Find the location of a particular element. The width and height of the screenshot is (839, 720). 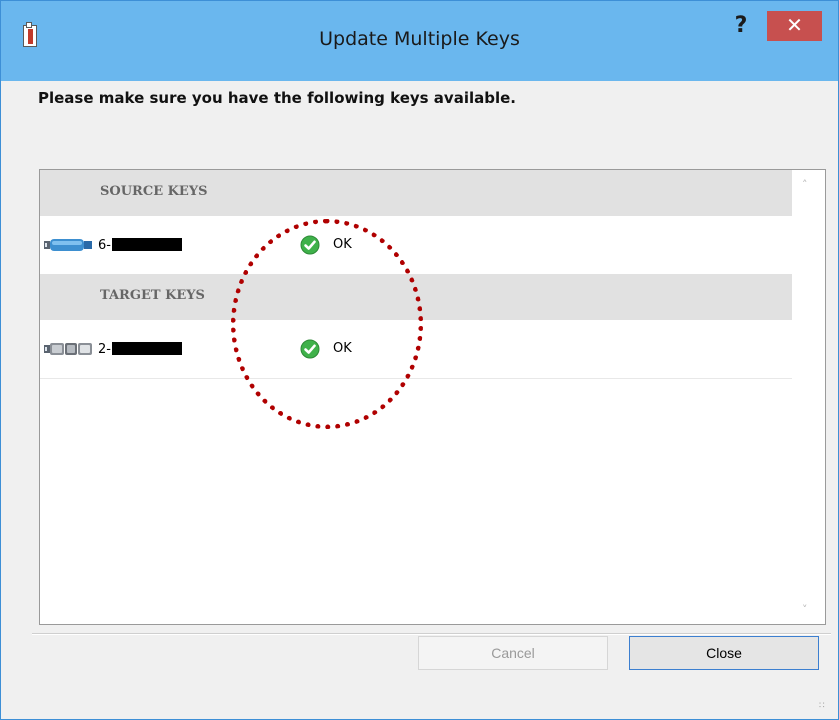

section-header-label: TARGET KEYS is located at coordinates (152, 295).